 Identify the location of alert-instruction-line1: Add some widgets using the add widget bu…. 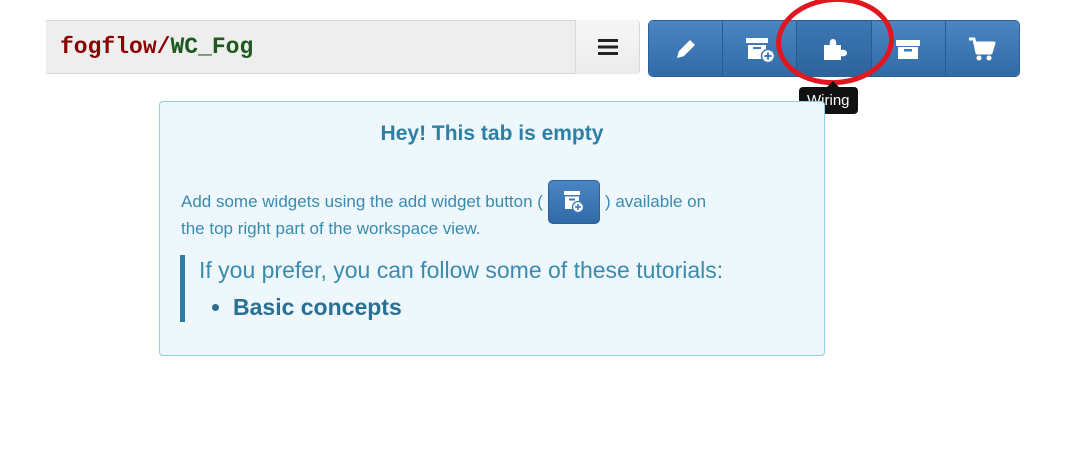
(443, 202).